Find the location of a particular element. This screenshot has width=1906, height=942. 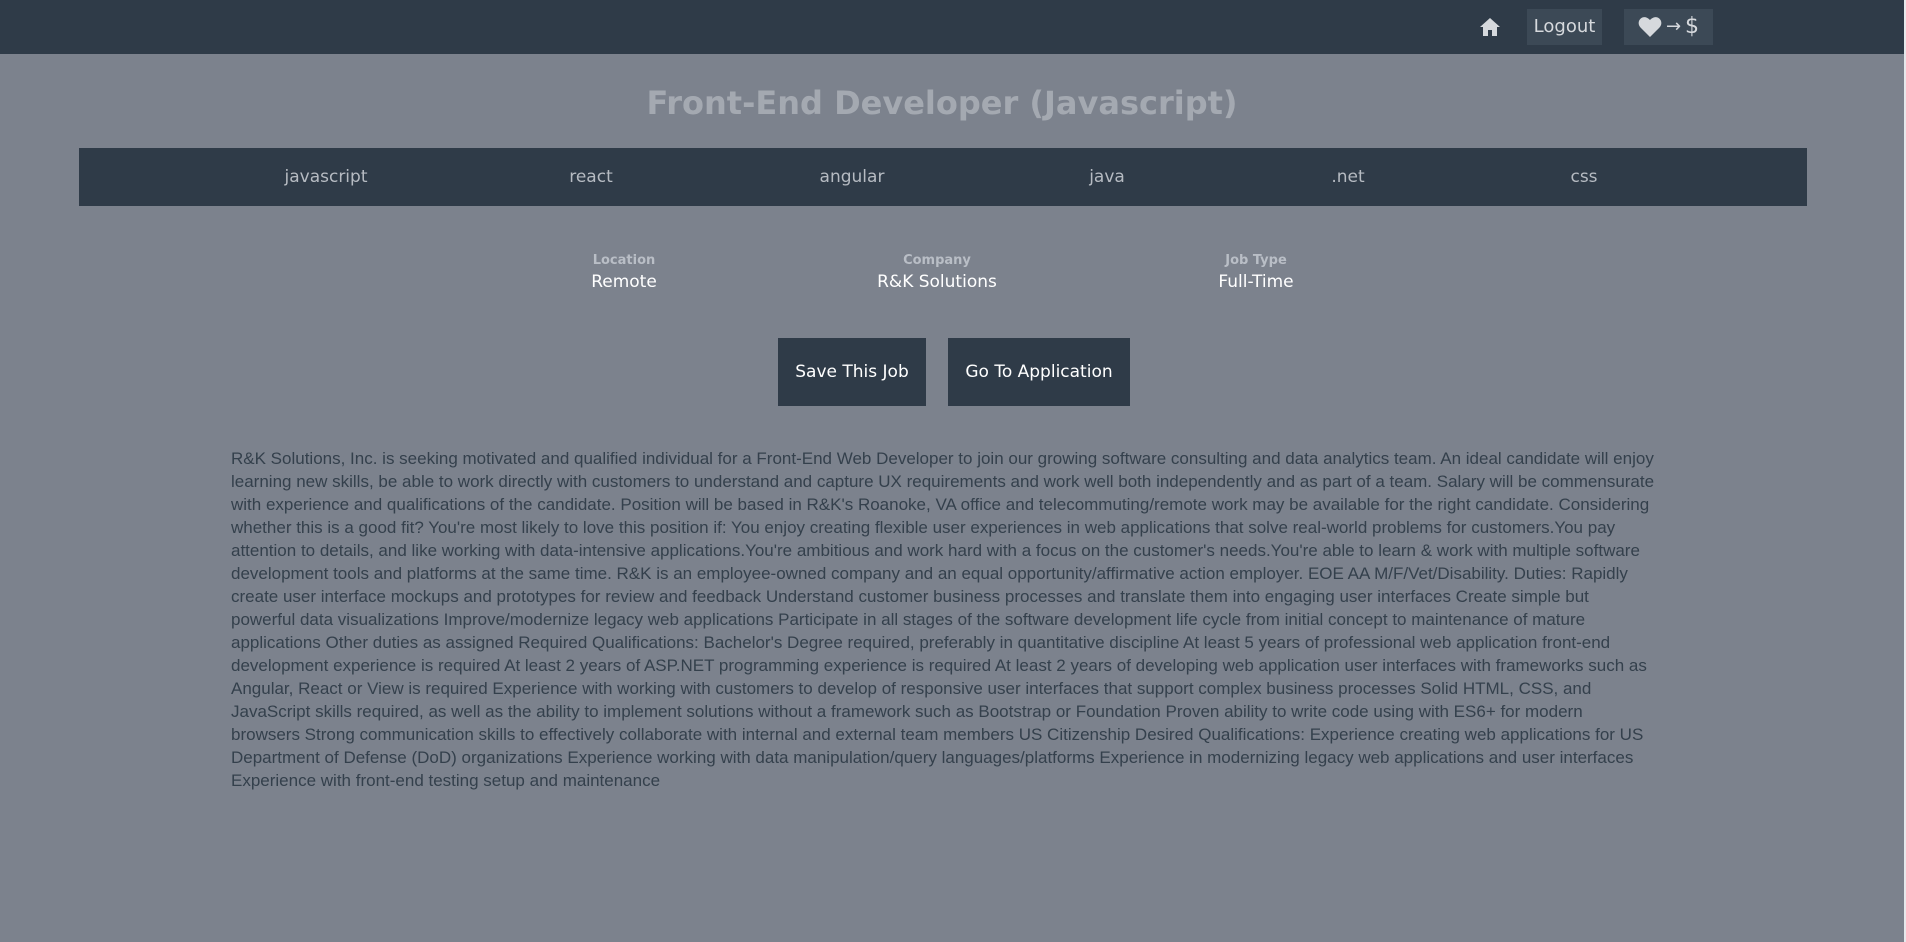

job-type-value: Full-Time is located at coordinates (1256, 282).